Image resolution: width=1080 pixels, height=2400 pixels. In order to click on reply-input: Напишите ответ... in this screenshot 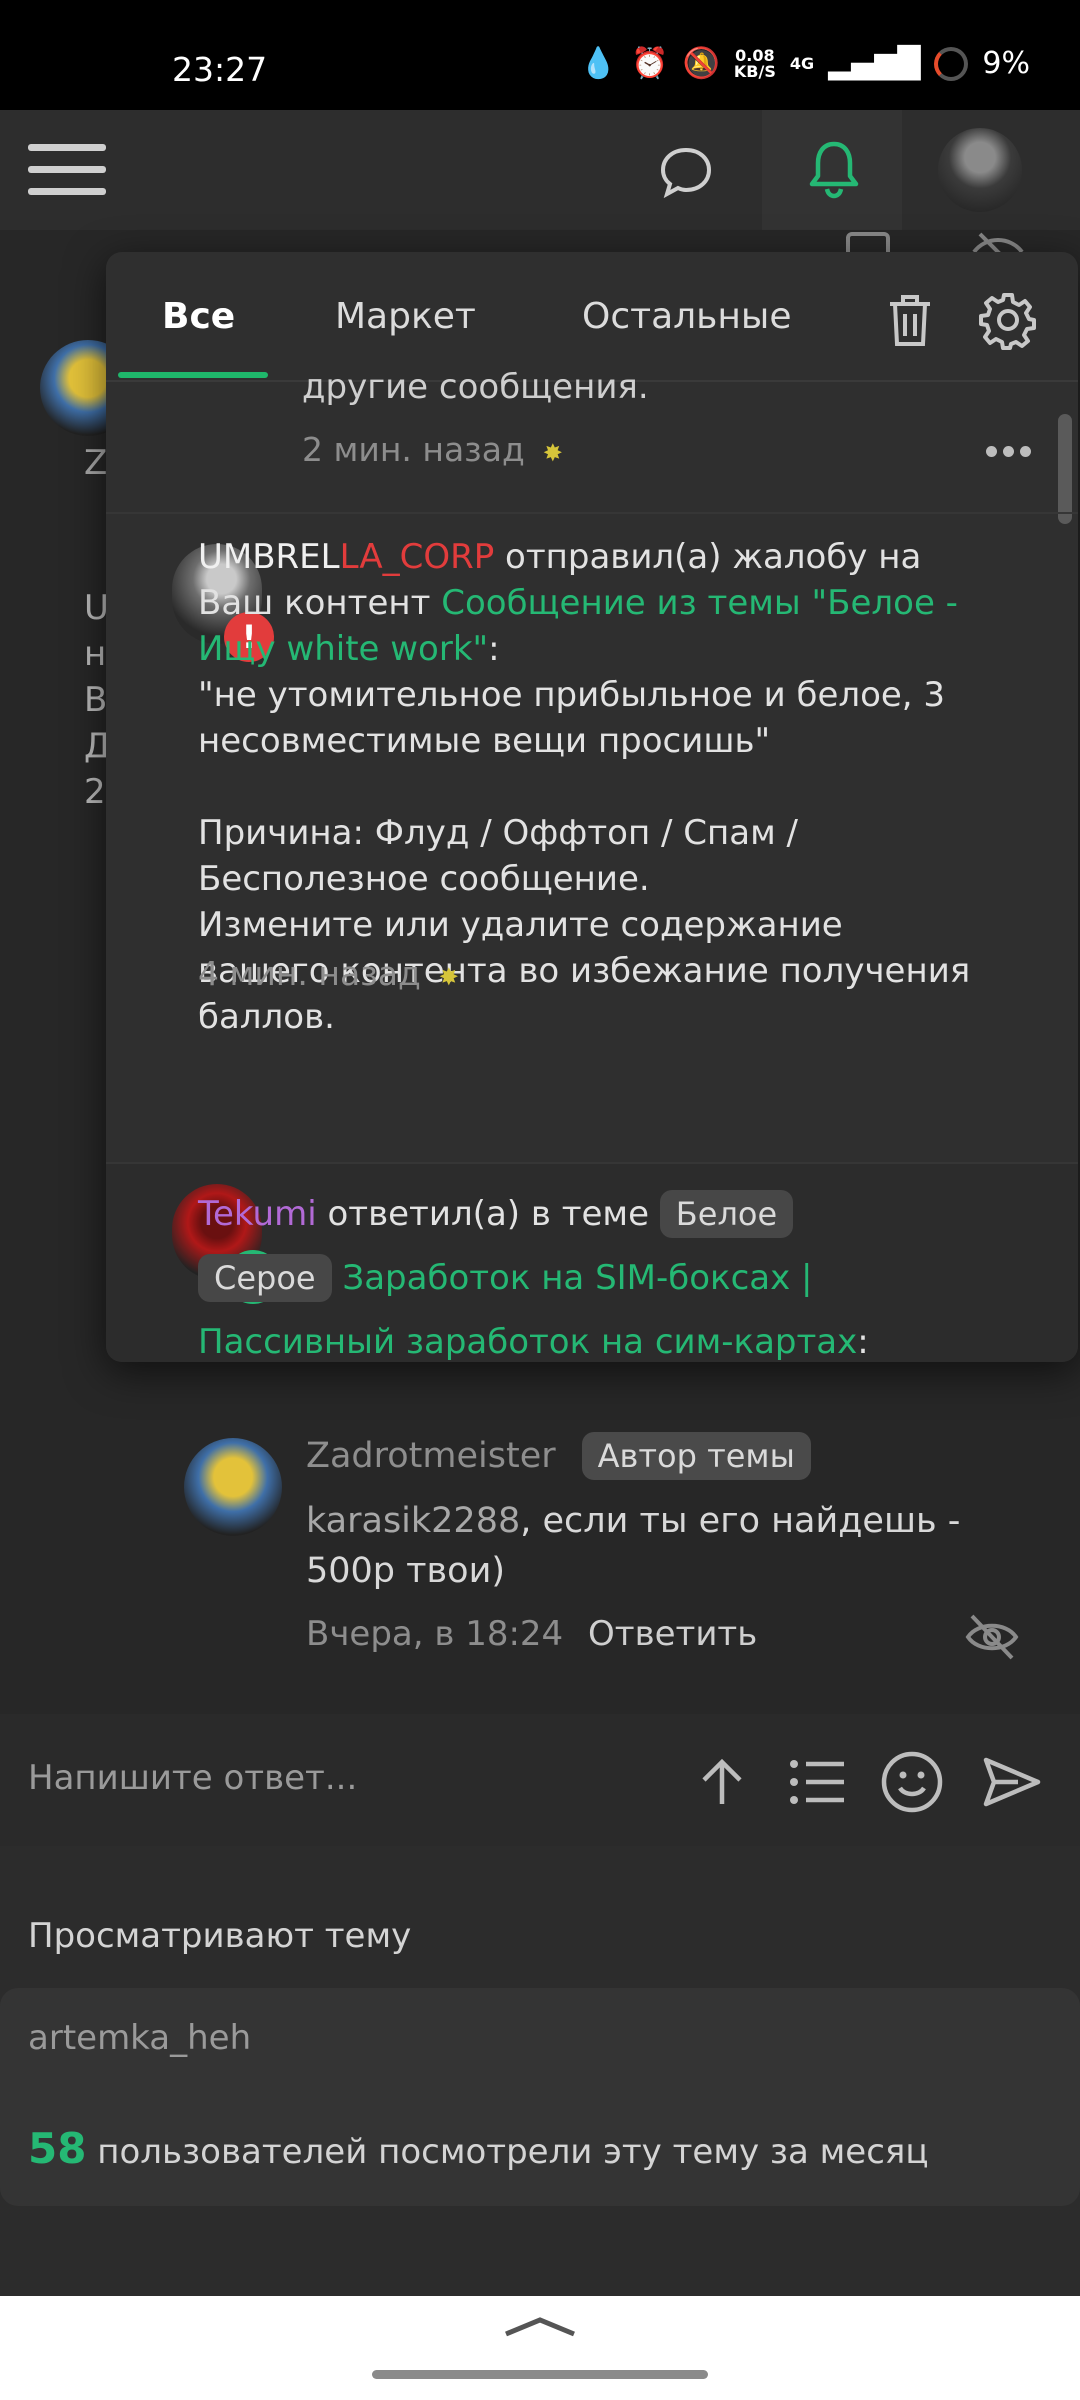, I will do `click(192, 1778)`.